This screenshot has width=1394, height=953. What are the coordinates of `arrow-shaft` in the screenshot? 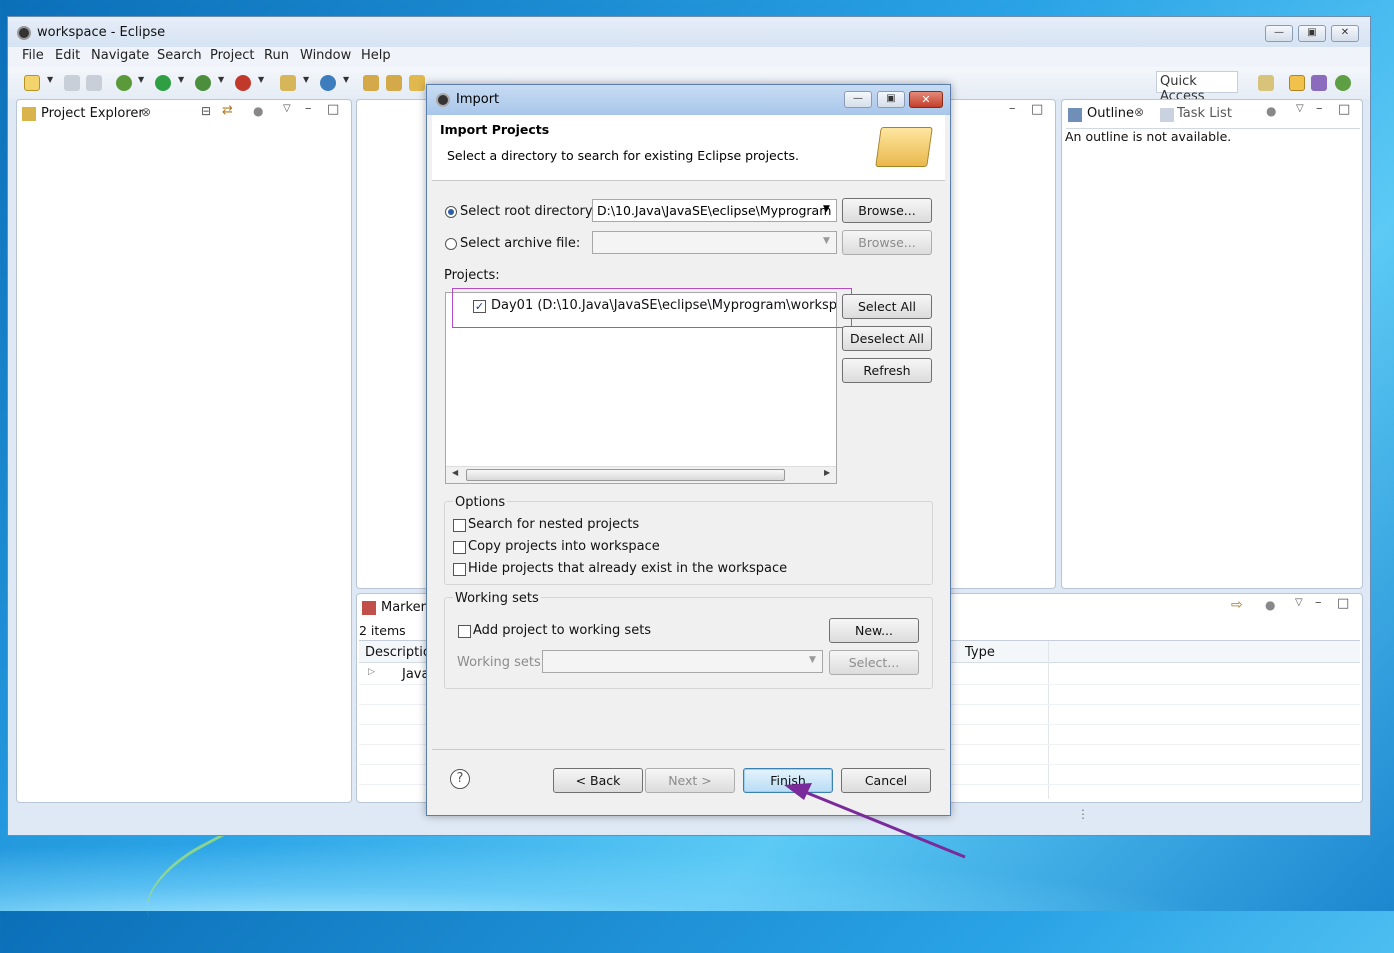 It's located at (882, 823).